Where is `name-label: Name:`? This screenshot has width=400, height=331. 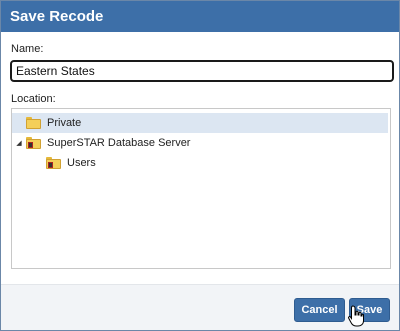 name-label: Name: is located at coordinates (27, 49).